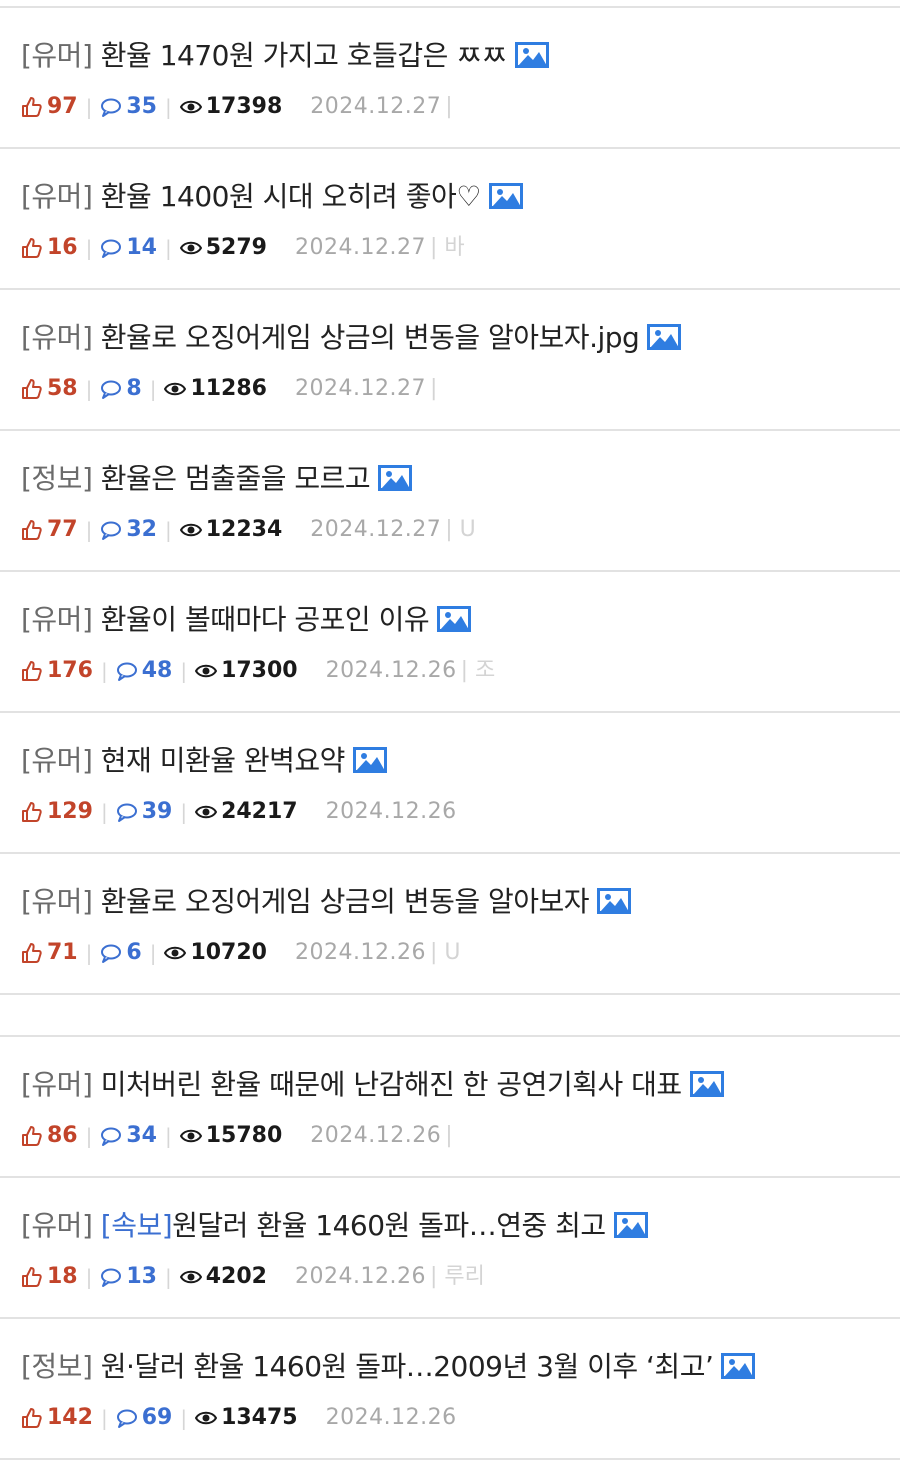  I want to click on post-title: [유머] 환율로 오징어게임 상금의 변동을 알아보자.jpg, so click(351, 338).